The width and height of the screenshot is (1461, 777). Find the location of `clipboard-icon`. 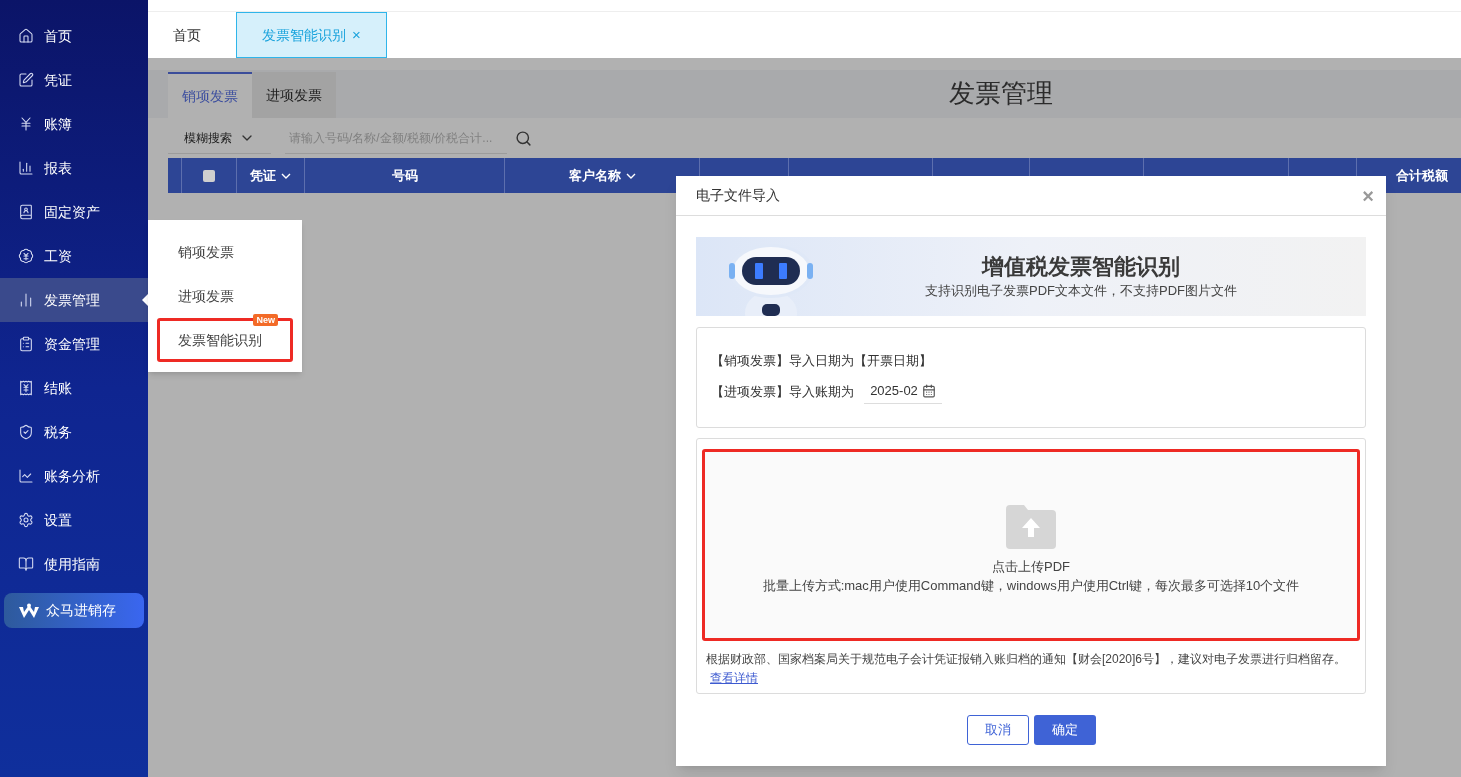

clipboard-icon is located at coordinates (26, 344).